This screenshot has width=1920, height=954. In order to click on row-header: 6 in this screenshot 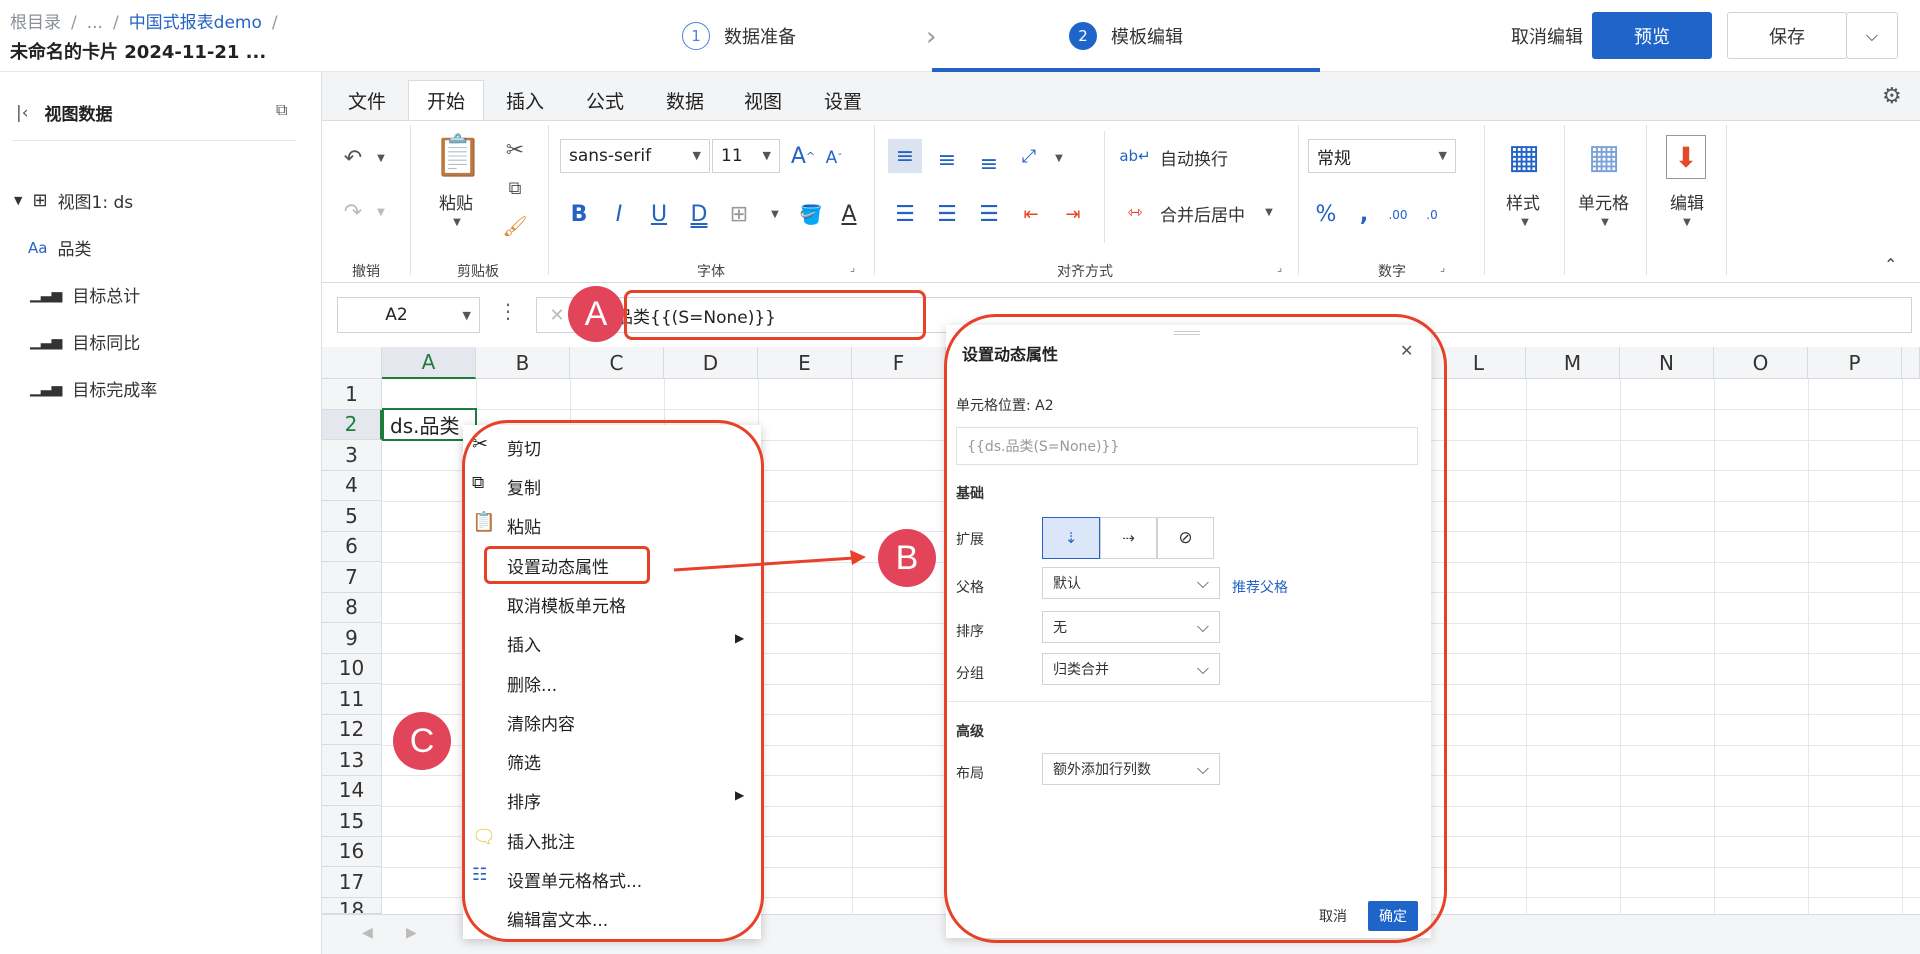, I will do `click(352, 546)`.